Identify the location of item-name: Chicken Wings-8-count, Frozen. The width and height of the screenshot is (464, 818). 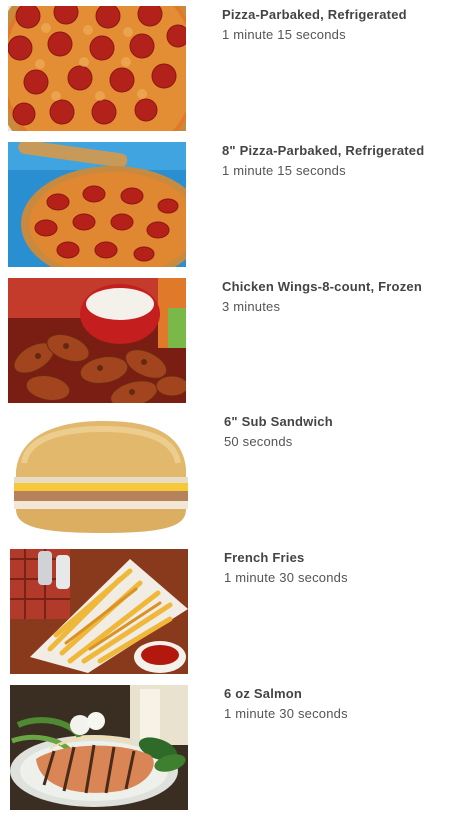
(322, 286).